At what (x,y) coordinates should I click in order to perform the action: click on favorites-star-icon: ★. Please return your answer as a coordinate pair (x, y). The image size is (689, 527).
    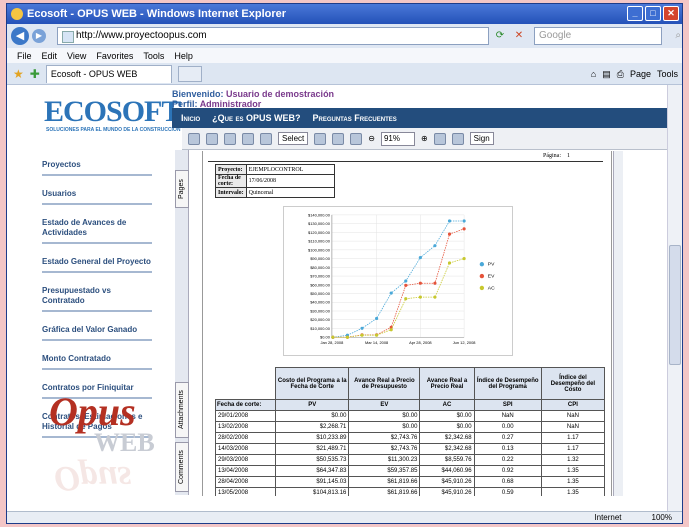
    Looking at the image, I should click on (18, 74).